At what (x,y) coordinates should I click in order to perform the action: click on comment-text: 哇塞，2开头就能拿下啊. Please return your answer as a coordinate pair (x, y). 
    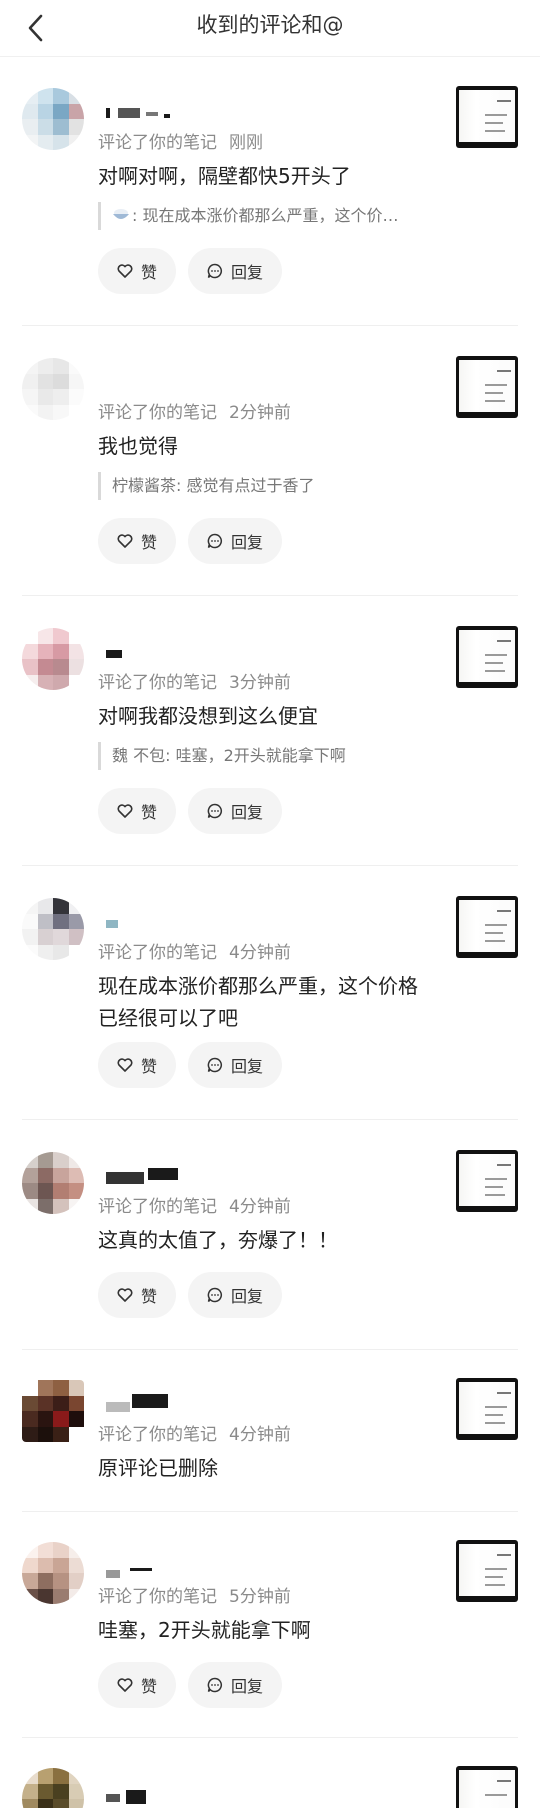
    Looking at the image, I should click on (204, 1630).